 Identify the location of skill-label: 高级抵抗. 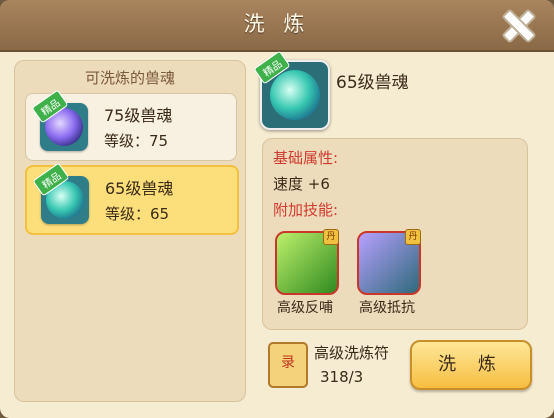
(387, 308).